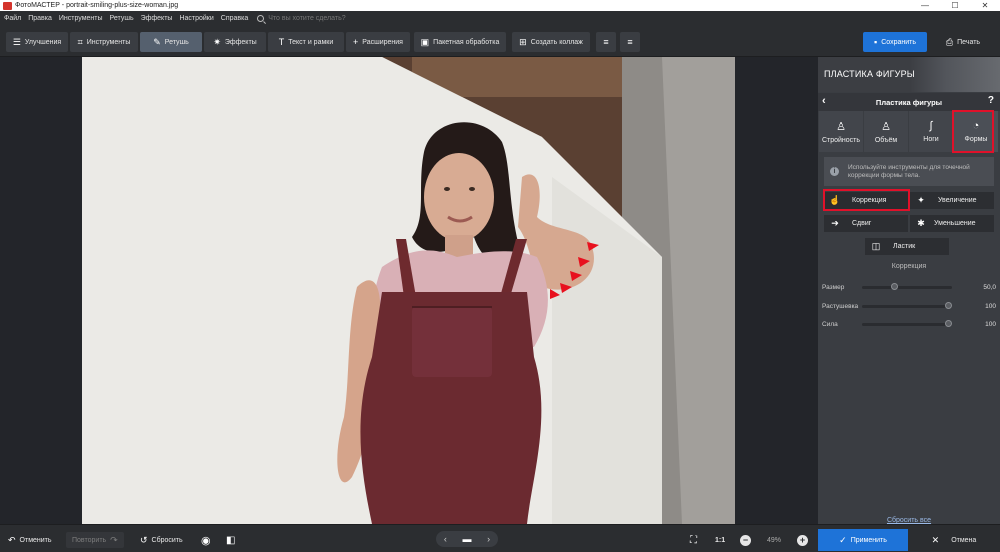 The height and width of the screenshot is (552, 1000). I want to click on close-icon: ✕, so click(935, 539).